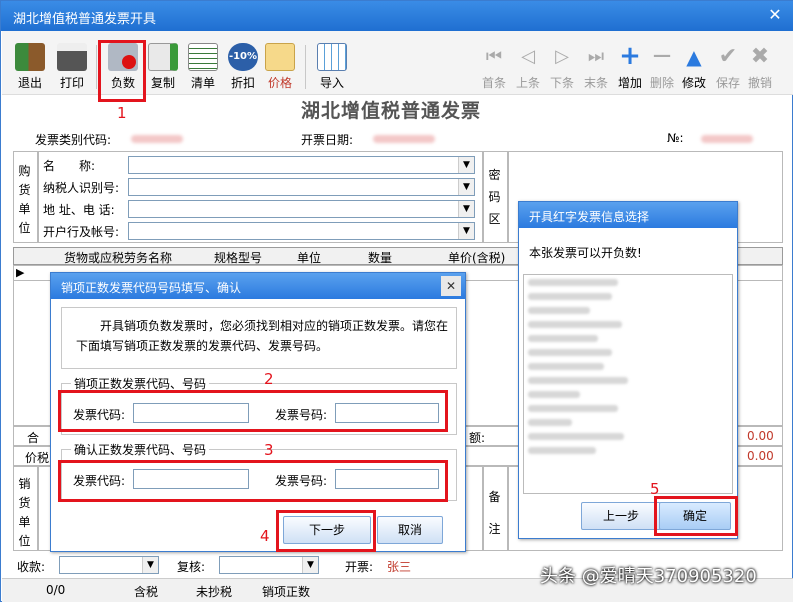 This screenshot has height=602, width=793. Describe the element at coordinates (451, 286) in the screenshot. I see `close-icon: ✕` at that location.